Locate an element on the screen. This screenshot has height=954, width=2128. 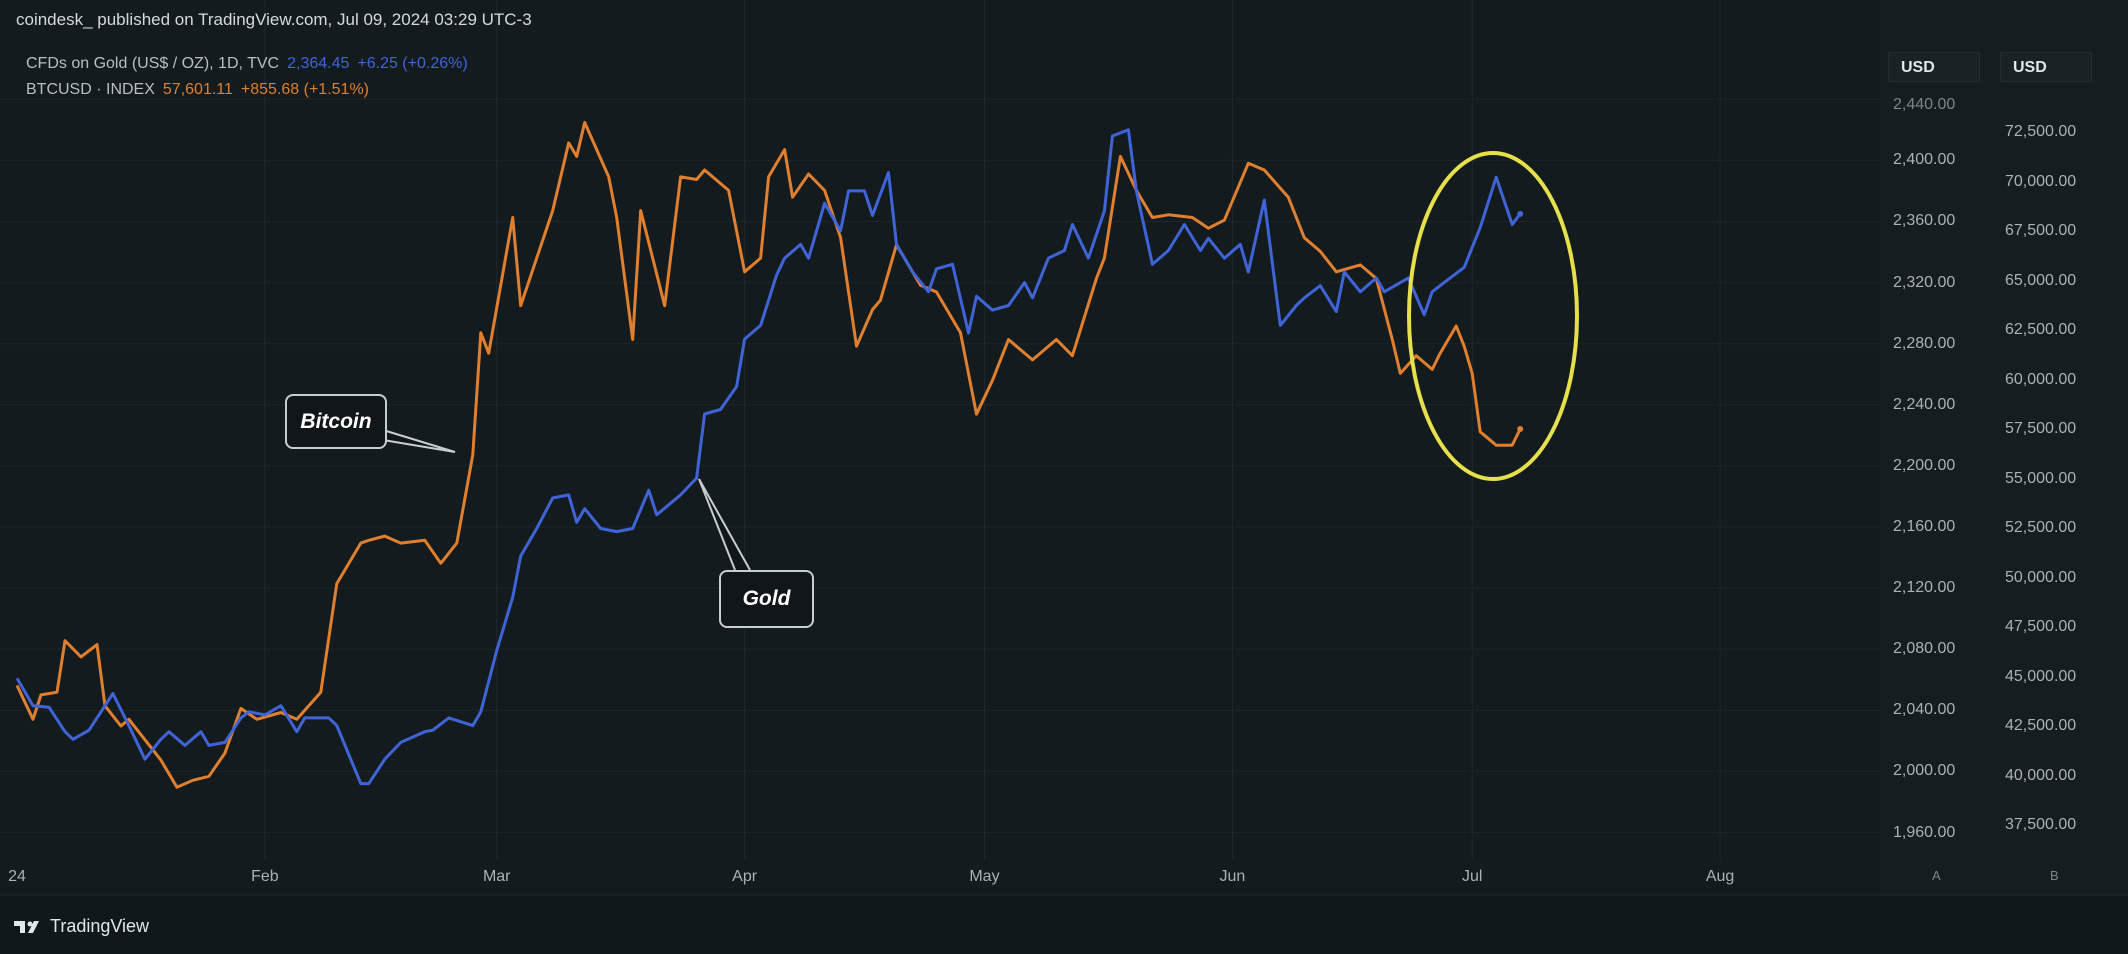
btc-y-tick-label: 60,000.00 is located at coordinates (2041, 379).